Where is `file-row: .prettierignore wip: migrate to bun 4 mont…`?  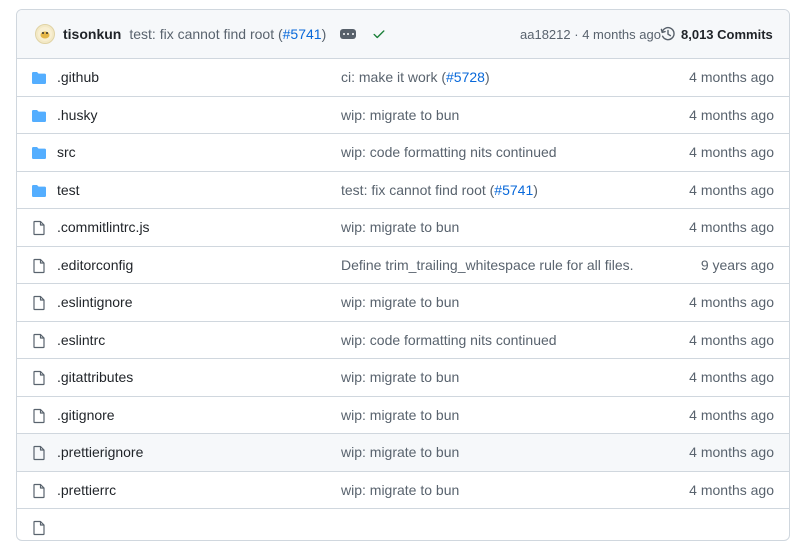 file-row: .prettierignore wip: migrate to bun 4 mont… is located at coordinates (403, 453).